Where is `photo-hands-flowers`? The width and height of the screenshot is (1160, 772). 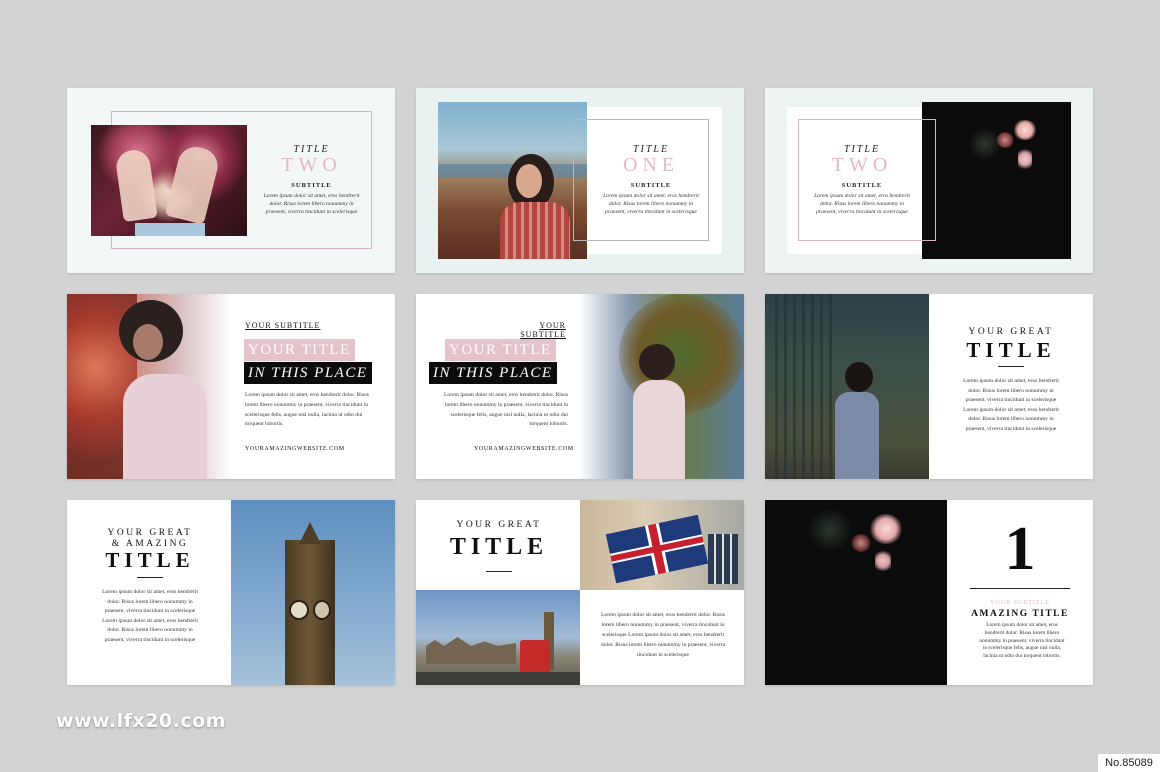
photo-hands-flowers is located at coordinates (169, 180).